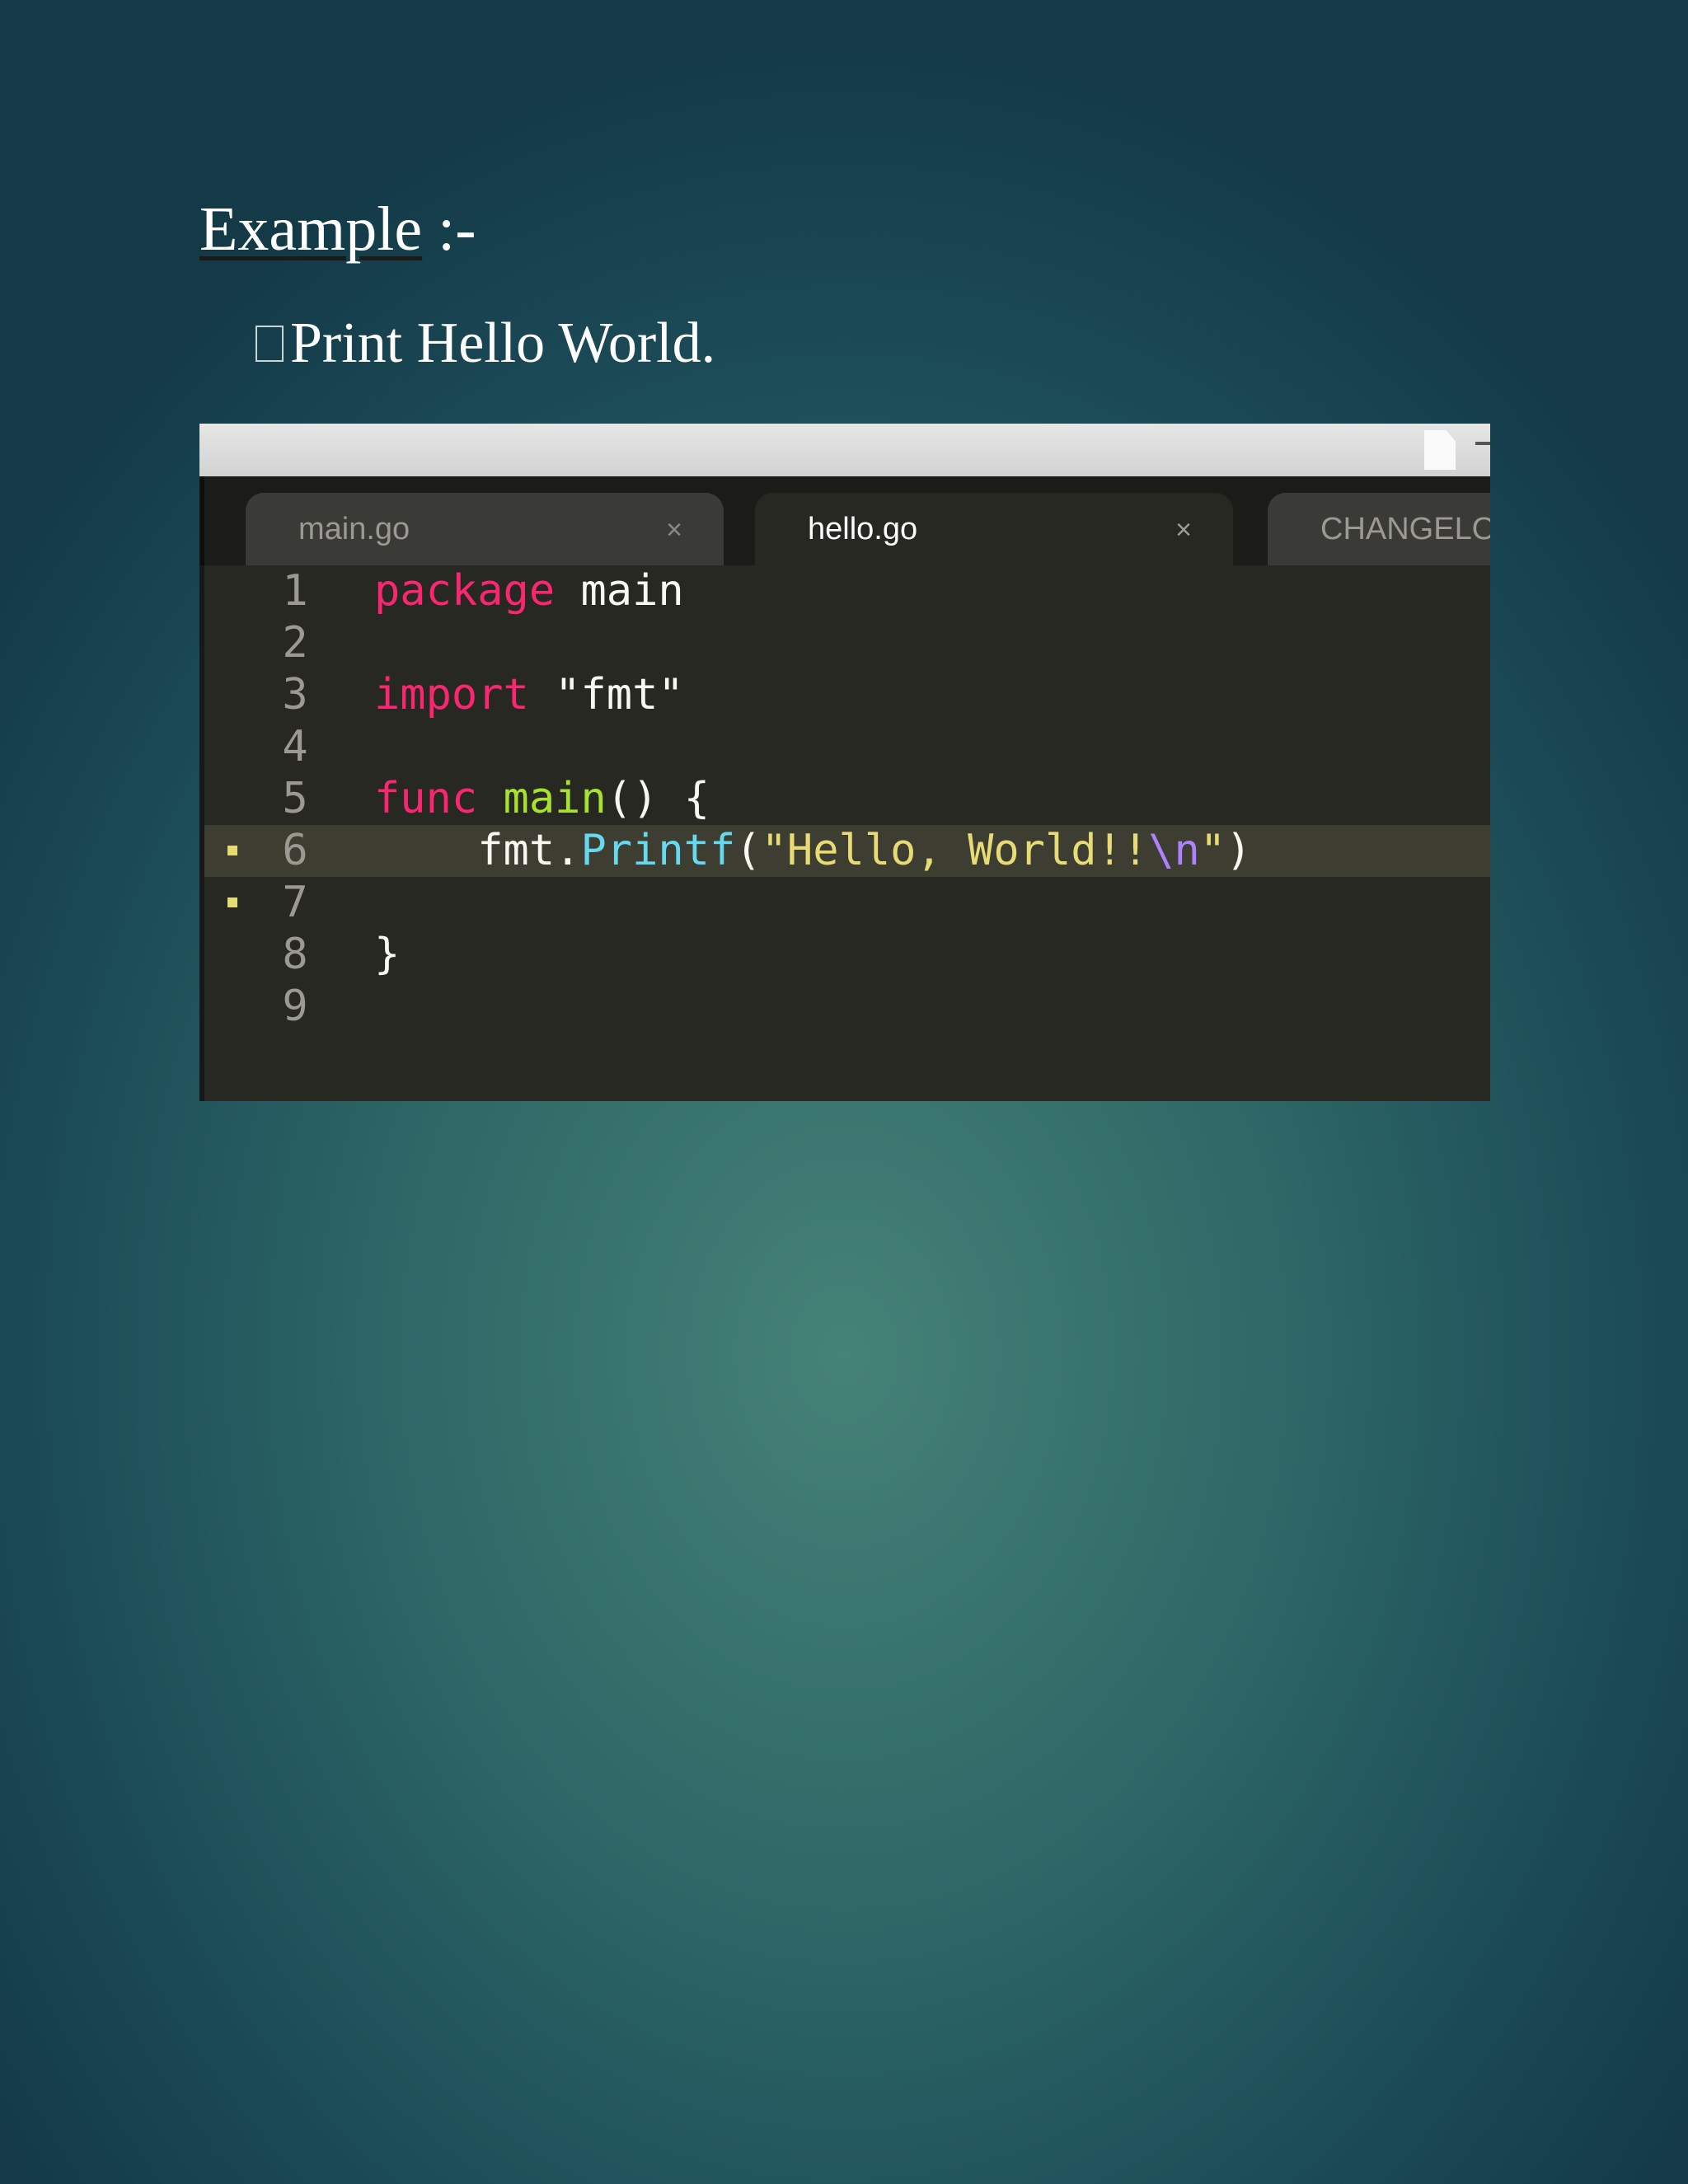 This screenshot has width=1688, height=2184. I want to click on slide-heading: Example :-, so click(337, 229).